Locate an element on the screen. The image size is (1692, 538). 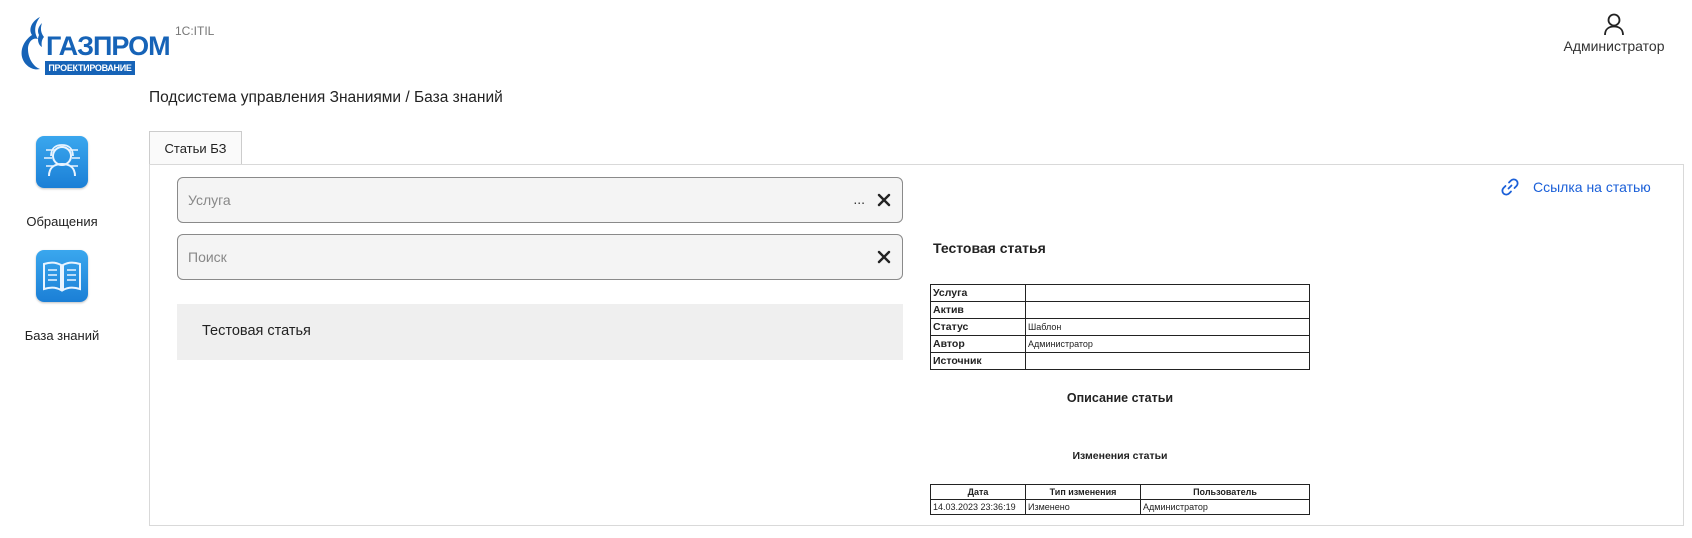
table-row: Услуга is located at coordinates (1120, 293).